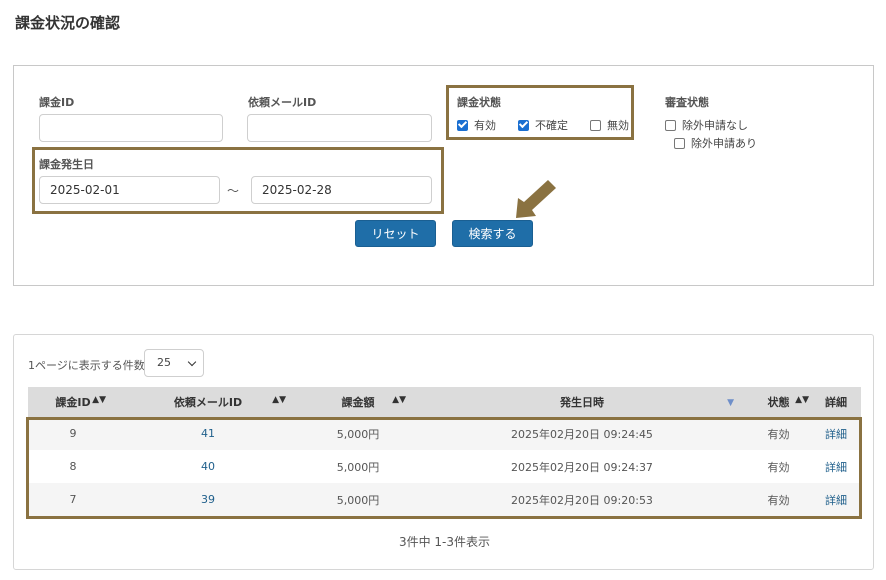 The width and height of the screenshot is (886, 580). Describe the element at coordinates (339, 128) in the screenshot. I see `request-mail-id-input` at that location.